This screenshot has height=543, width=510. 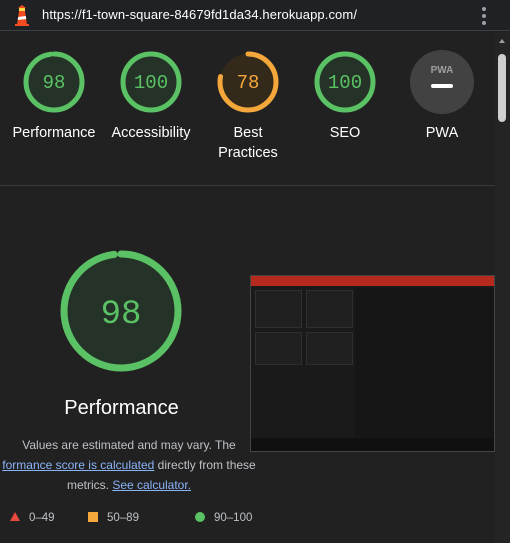 I want to click on pwa-badge: PWA, so click(x=442, y=70).